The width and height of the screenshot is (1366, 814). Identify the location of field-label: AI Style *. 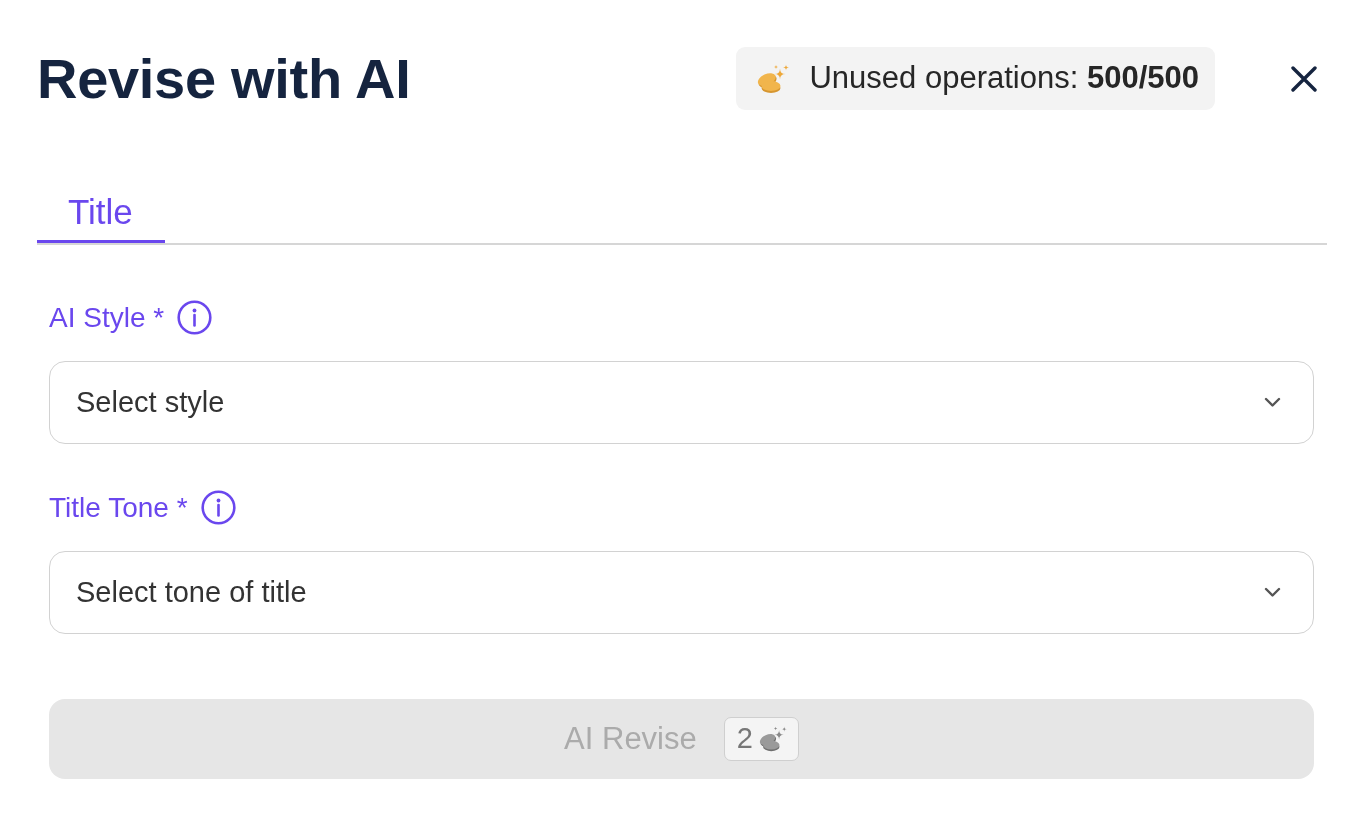
(107, 317).